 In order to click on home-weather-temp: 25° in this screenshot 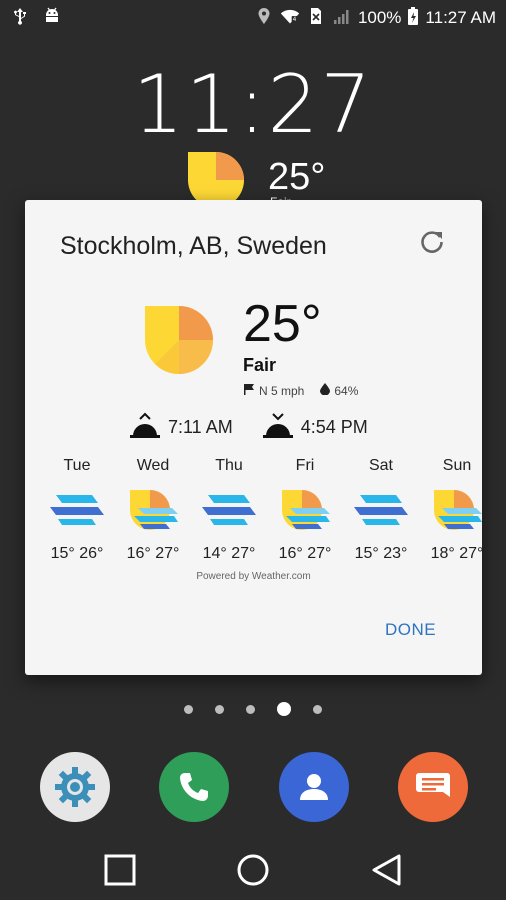, I will do `click(297, 177)`.